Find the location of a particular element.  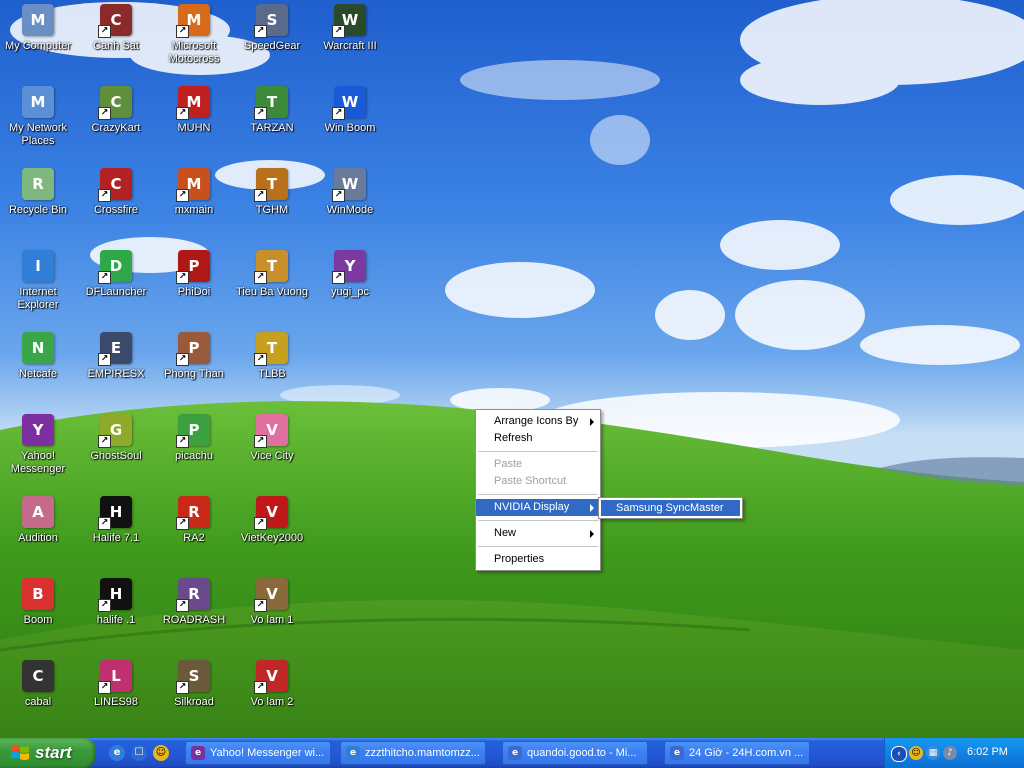

desktop-icon-tarzan: T ↗ TARZAN is located at coordinates (272, 122).